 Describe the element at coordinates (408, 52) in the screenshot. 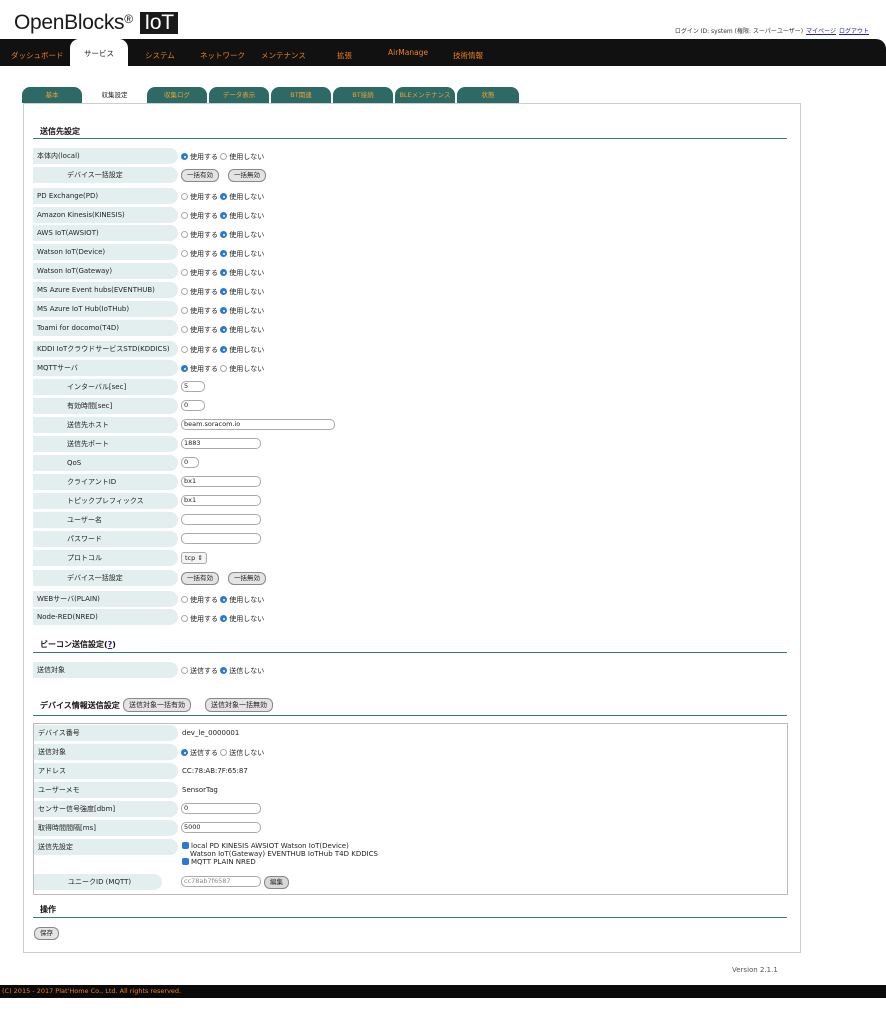

I see `nav-airmanage: AirManage` at that location.